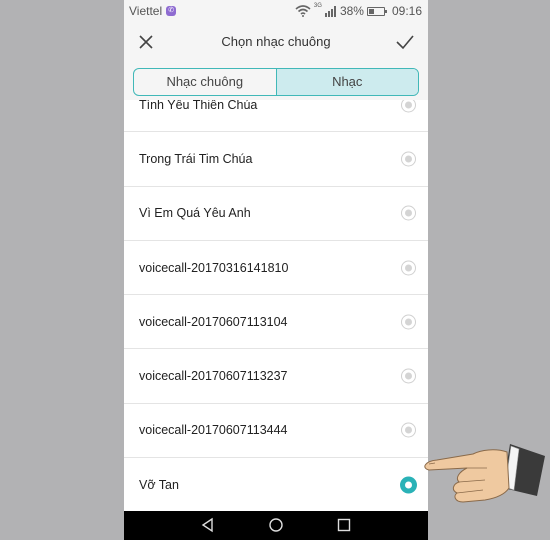 The height and width of the screenshot is (540, 550). What do you see at coordinates (171, 11) in the screenshot?
I see `viber-icon: ✆` at bounding box center [171, 11].